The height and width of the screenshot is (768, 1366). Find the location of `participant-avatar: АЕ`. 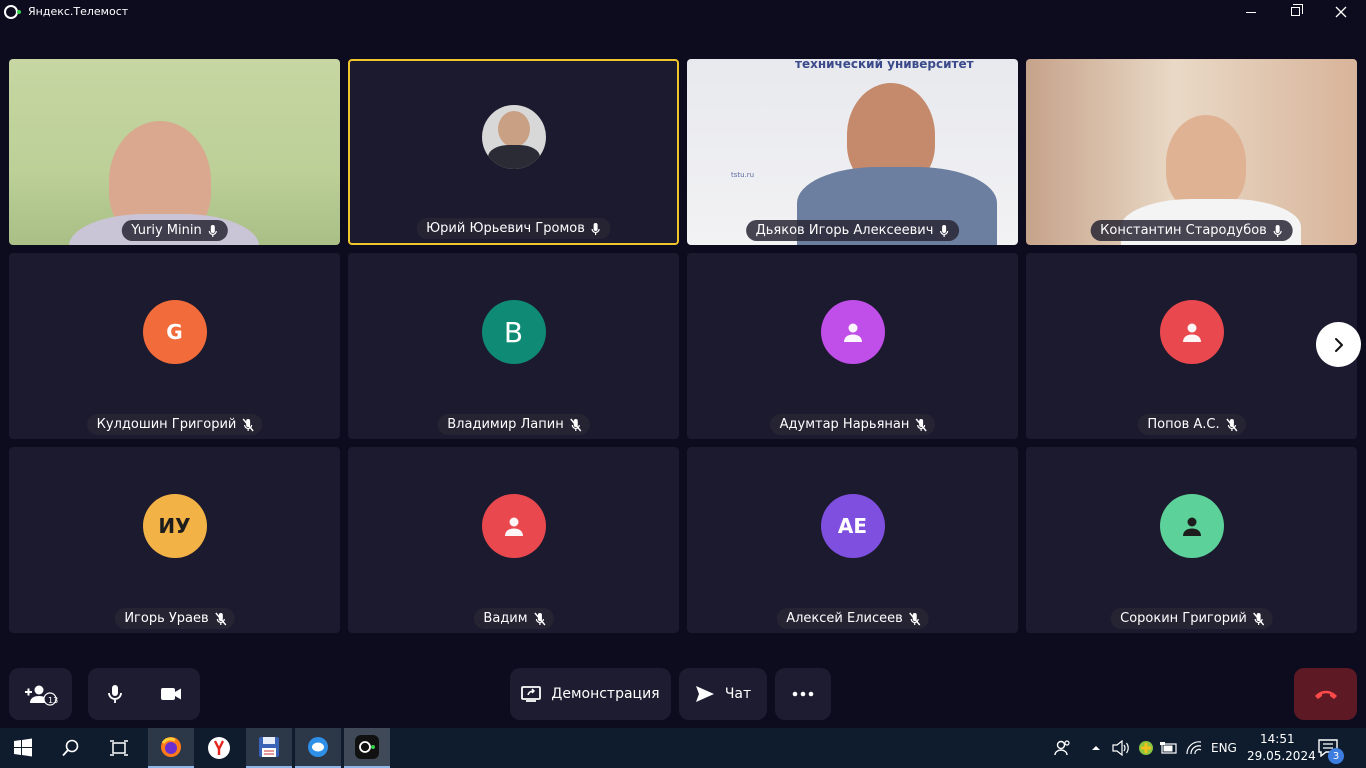

participant-avatar: АЕ is located at coordinates (852, 526).